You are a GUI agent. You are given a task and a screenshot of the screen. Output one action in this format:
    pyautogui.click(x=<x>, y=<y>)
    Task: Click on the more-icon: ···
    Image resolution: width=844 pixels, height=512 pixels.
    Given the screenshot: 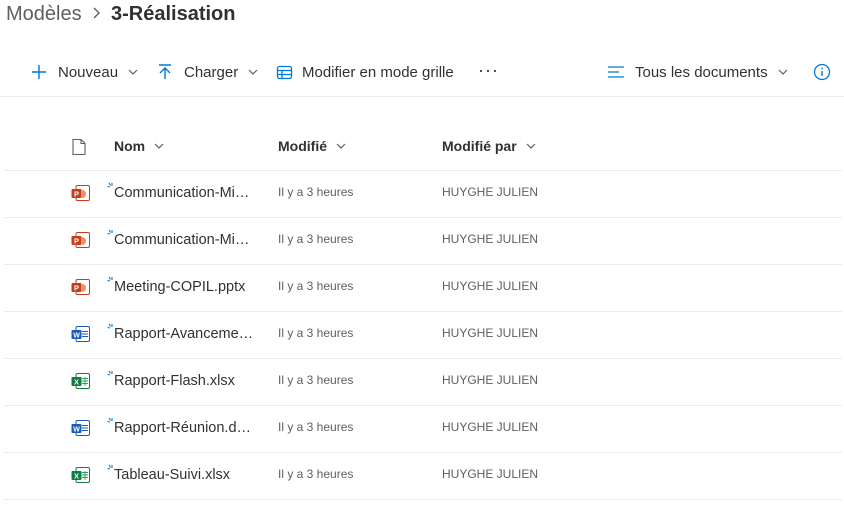 What is the action you would take?
    pyautogui.click(x=488, y=69)
    